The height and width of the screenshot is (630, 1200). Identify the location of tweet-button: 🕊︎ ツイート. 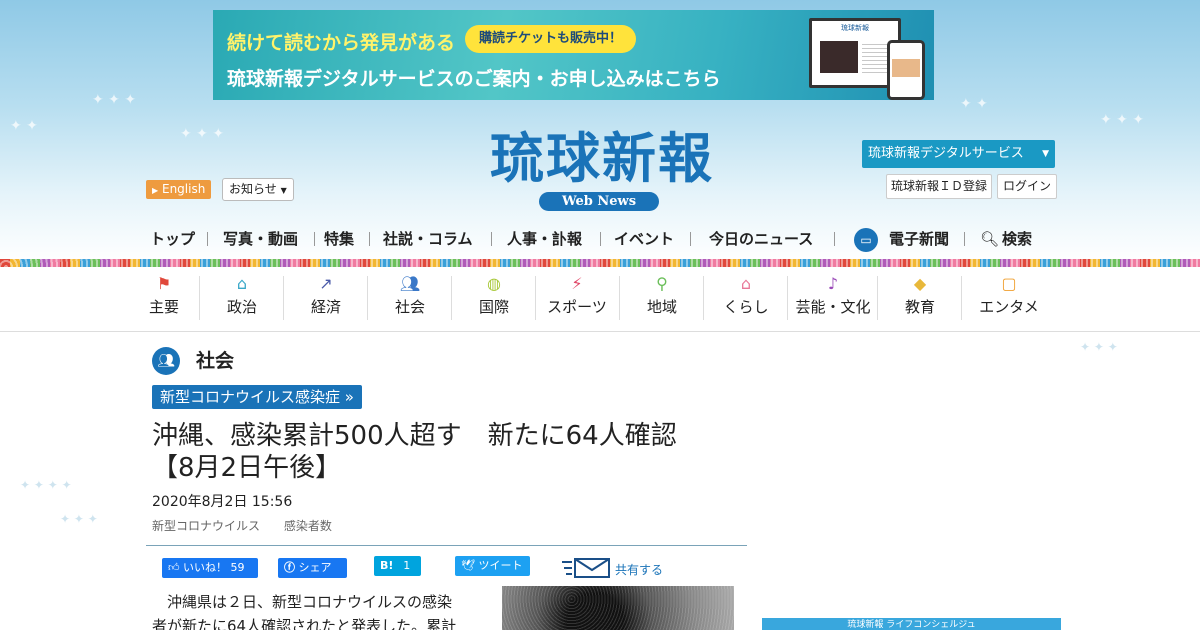
(492, 566).